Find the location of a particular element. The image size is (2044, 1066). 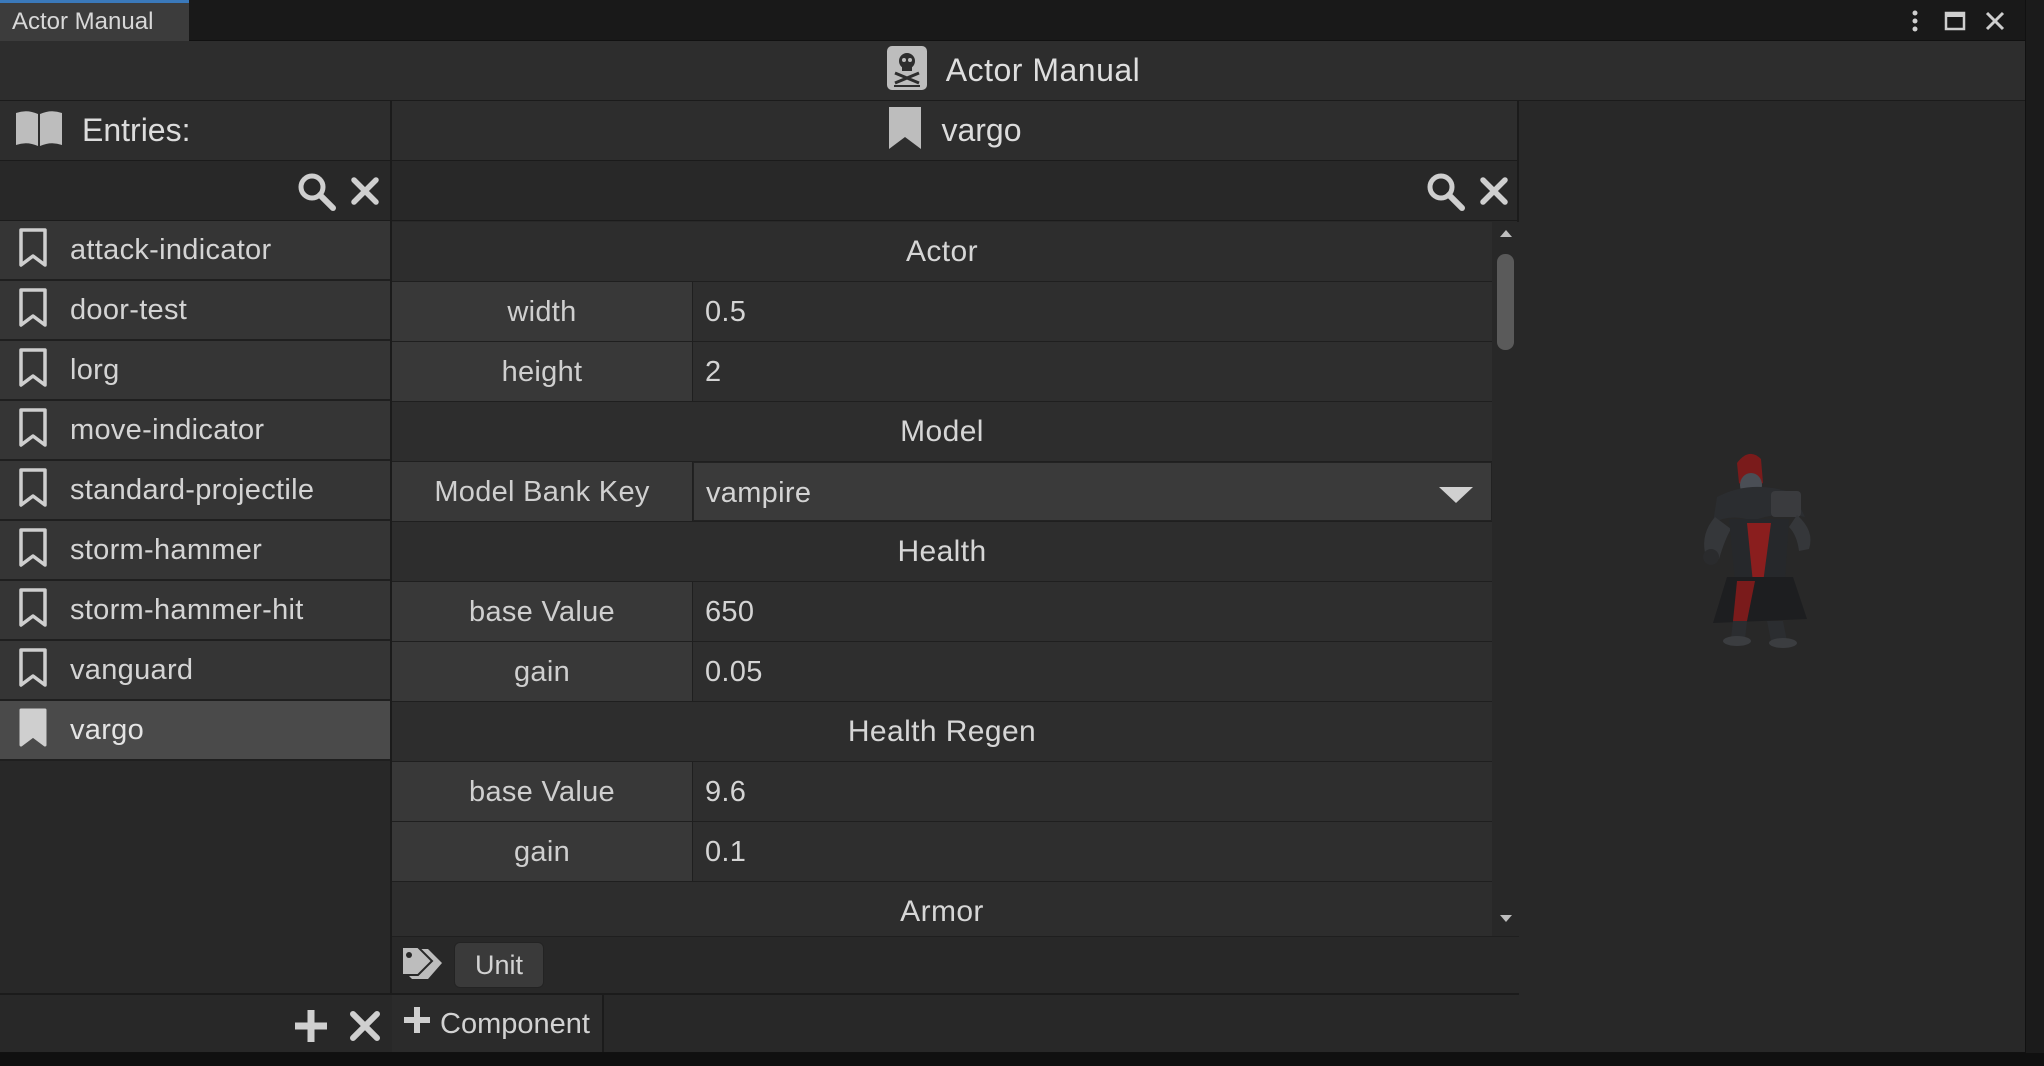

entry-label: vanguard is located at coordinates (132, 669).